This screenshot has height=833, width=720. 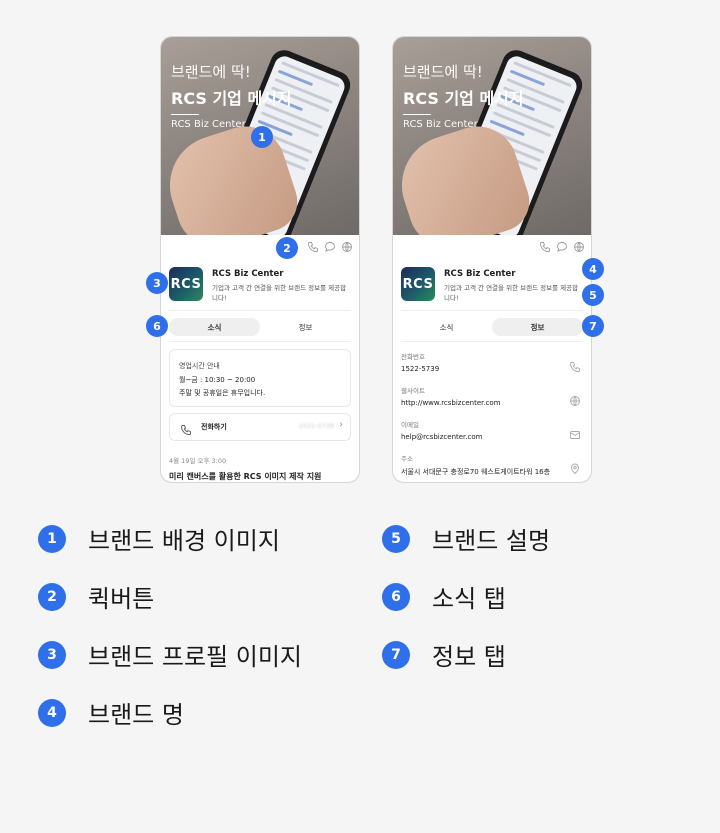 What do you see at coordinates (316, 426) in the screenshot?
I see `call-number: 1522-5739` at bounding box center [316, 426].